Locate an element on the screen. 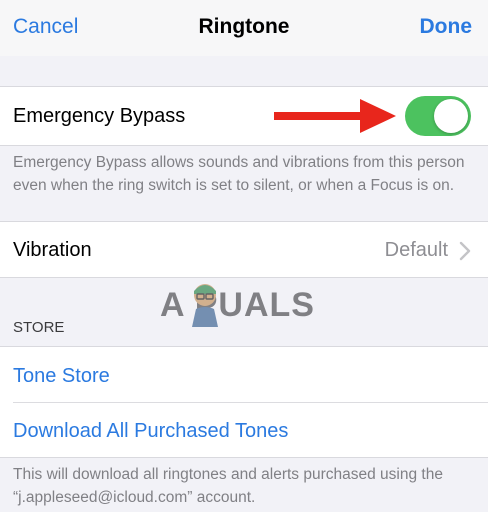 The width and height of the screenshot is (488, 512). vibration-value: Default is located at coordinates (416, 250).